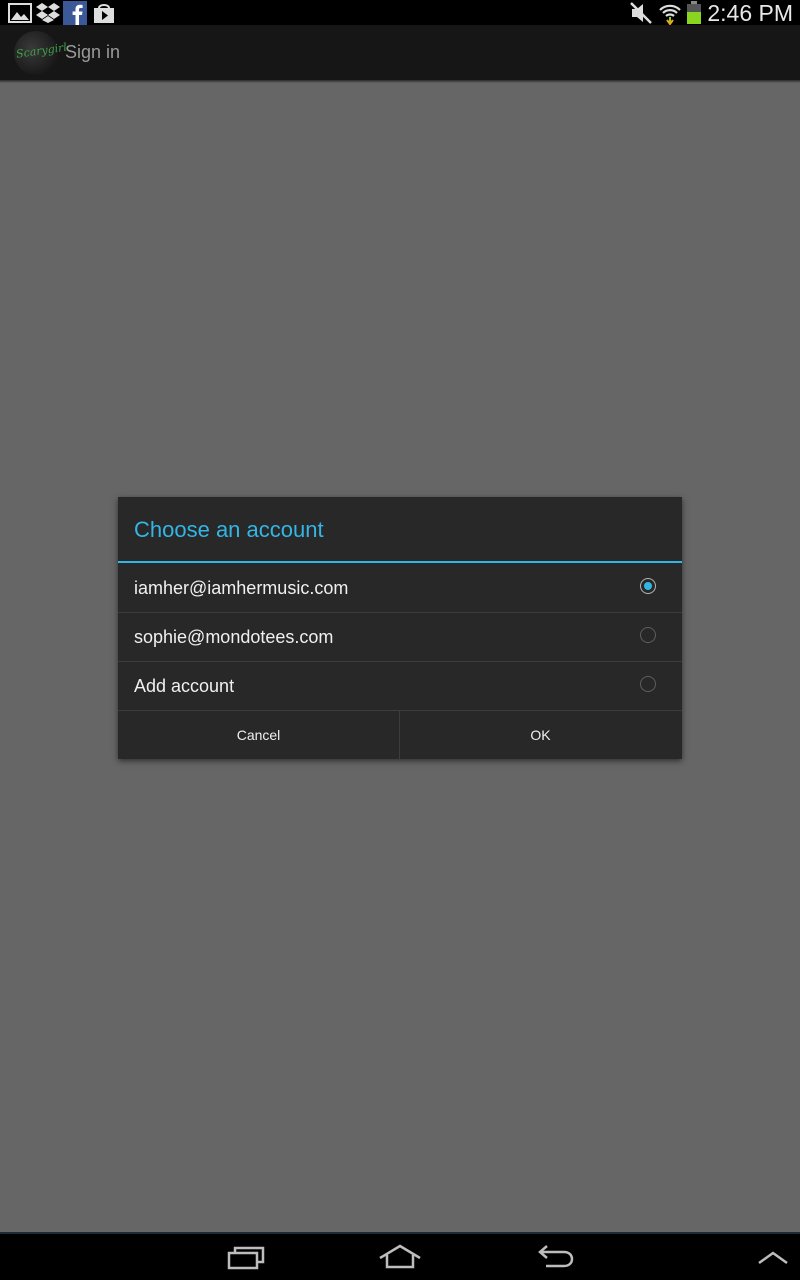  Describe the element at coordinates (246, 1257) in the screenshot. I see `recent-apps-icon` at that location.